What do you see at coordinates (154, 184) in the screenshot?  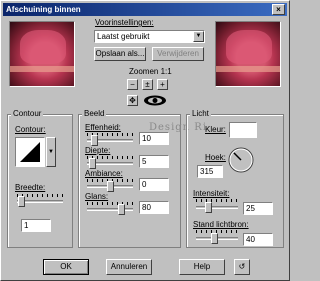 I see `beeld-value-input: 0` at bounding box center [154, 184].